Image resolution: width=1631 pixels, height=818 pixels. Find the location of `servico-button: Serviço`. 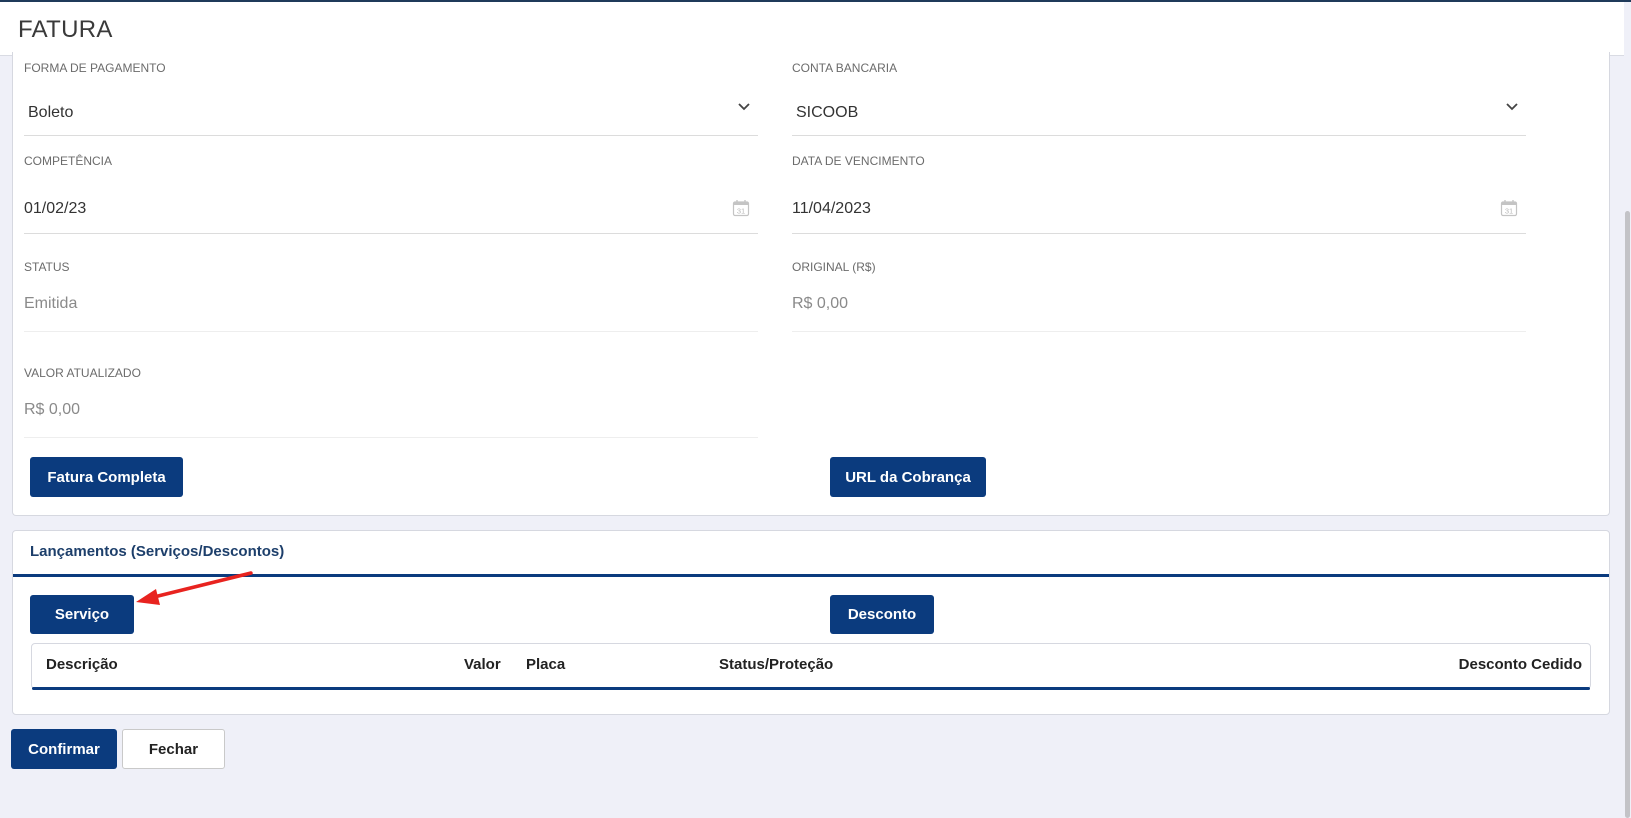

servico-button: Serviço is located at coordinates (82, 614).